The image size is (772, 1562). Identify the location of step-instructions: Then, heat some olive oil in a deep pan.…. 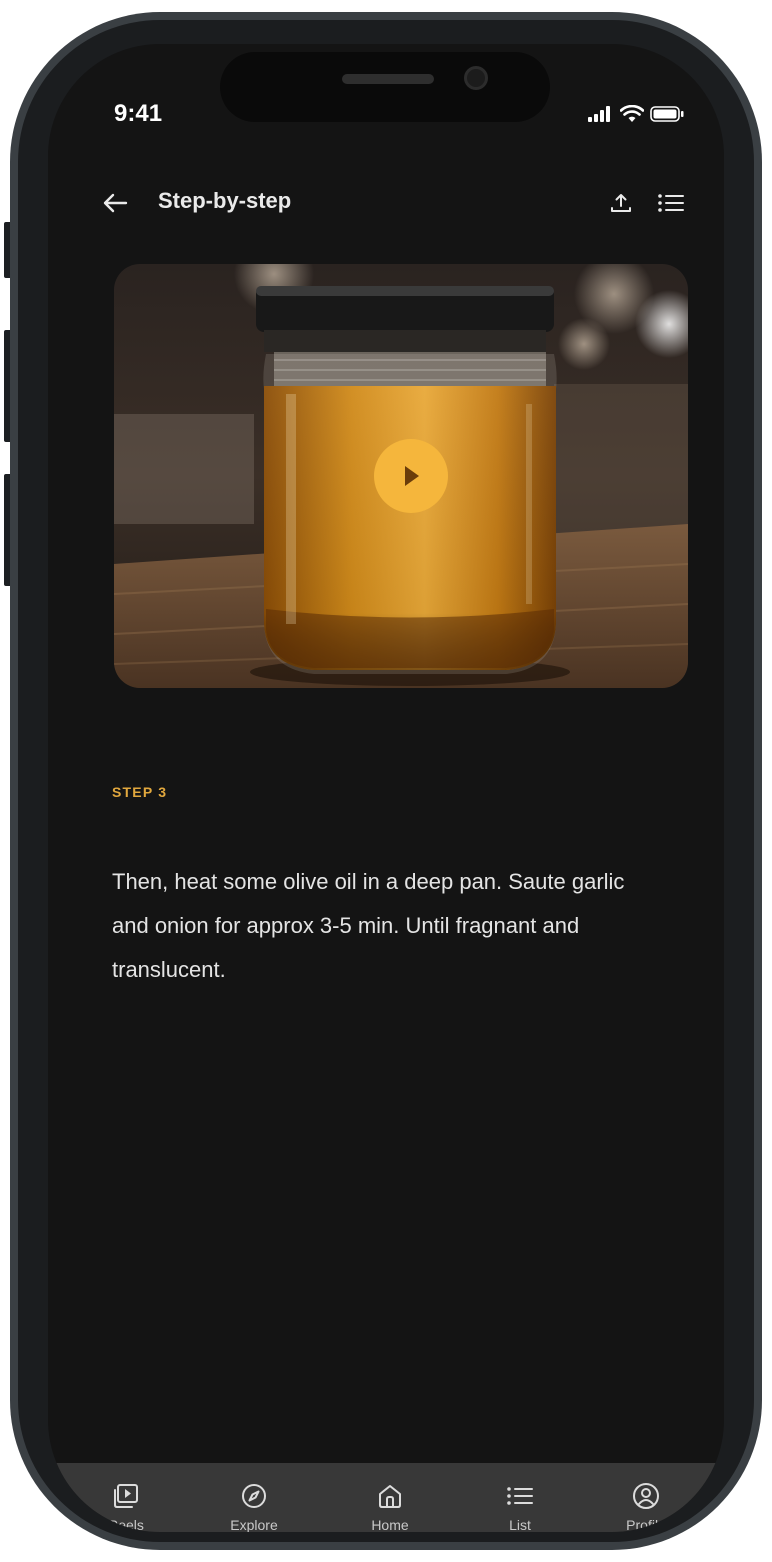
(368, 925).